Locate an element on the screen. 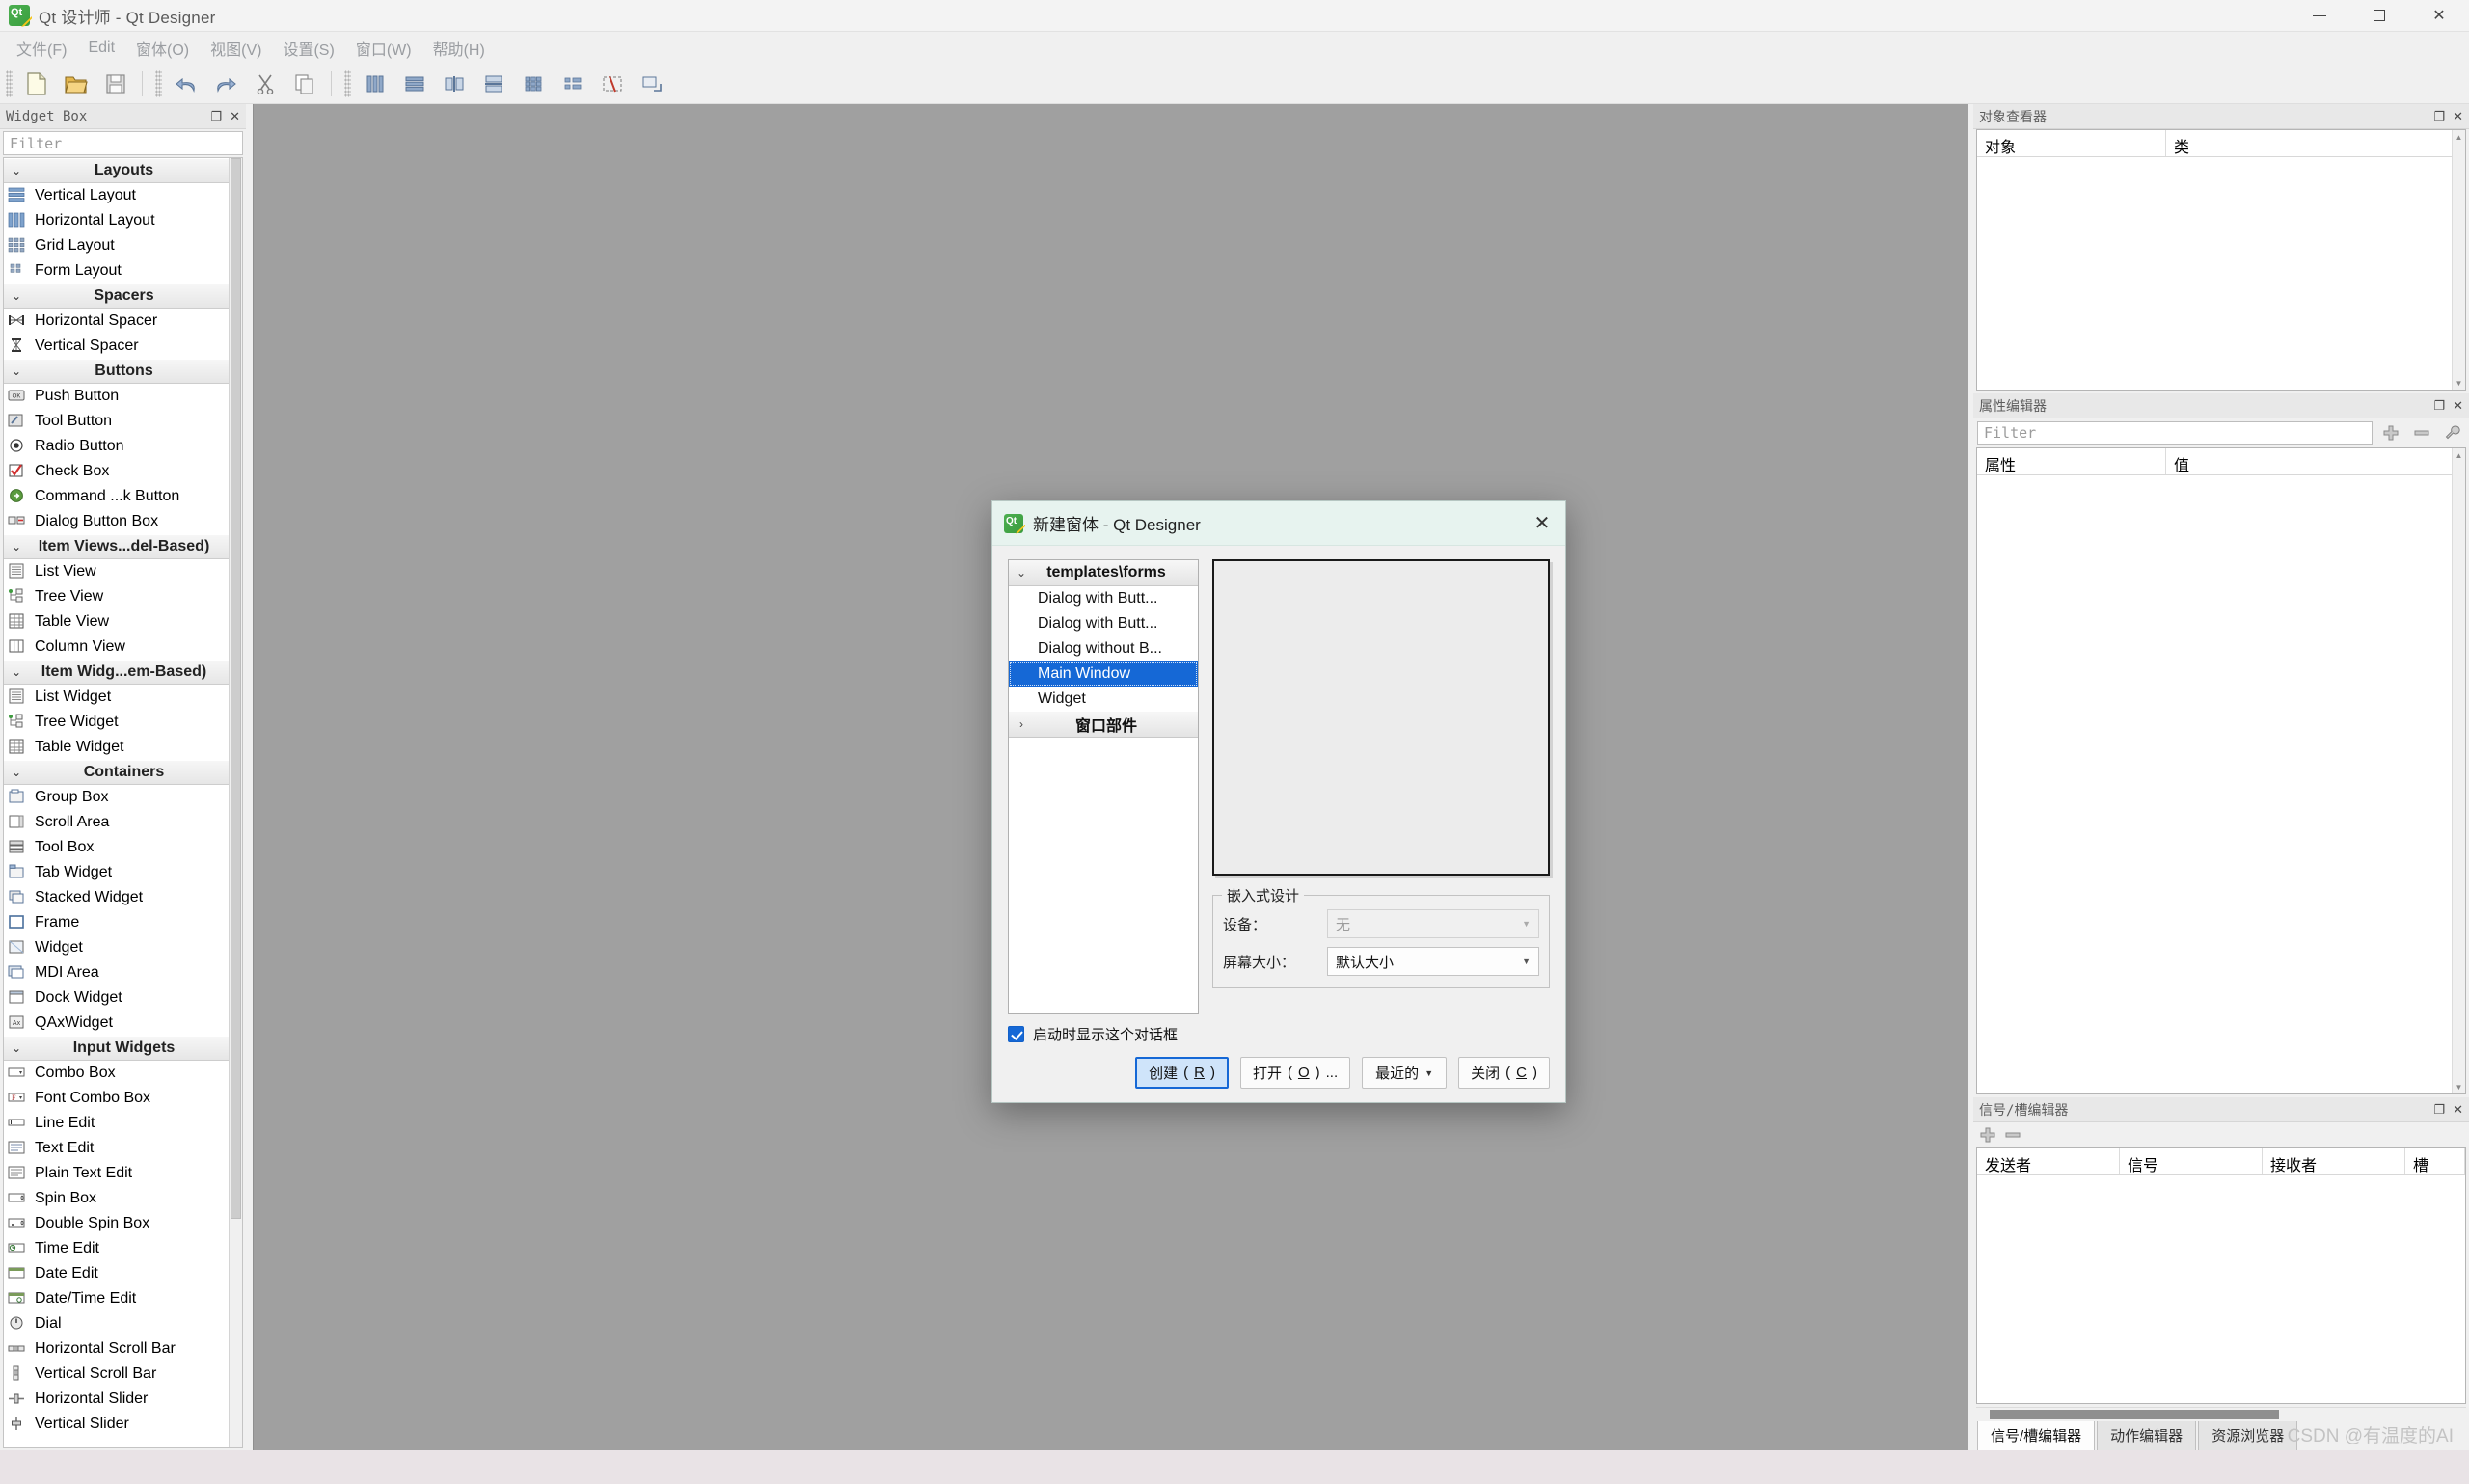 Image resolution: width=2469 pixels, height=1484 pixels. show-on-startup-row: 启动时显示这个对话框 is located at coordinates (1279, 1034).